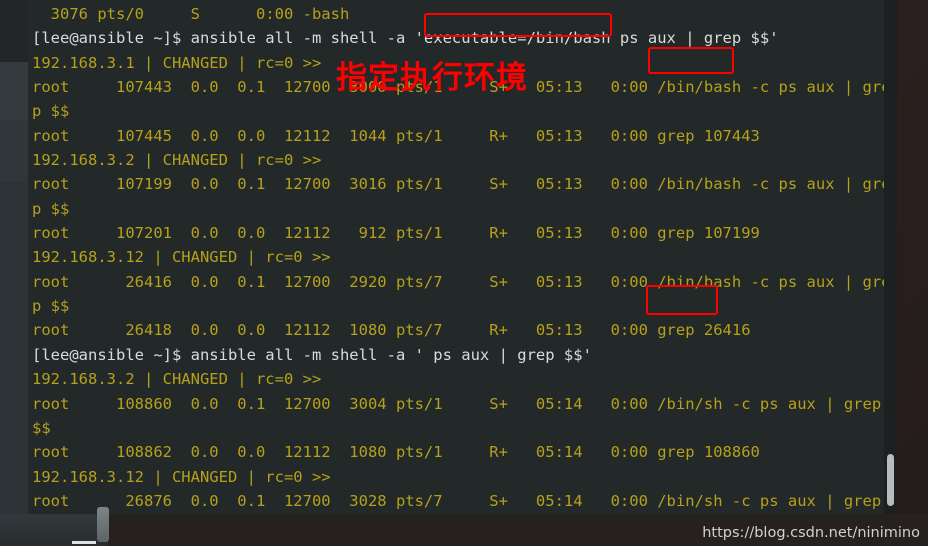  I want to click on terminal-scrollbar, so click(890, 257).